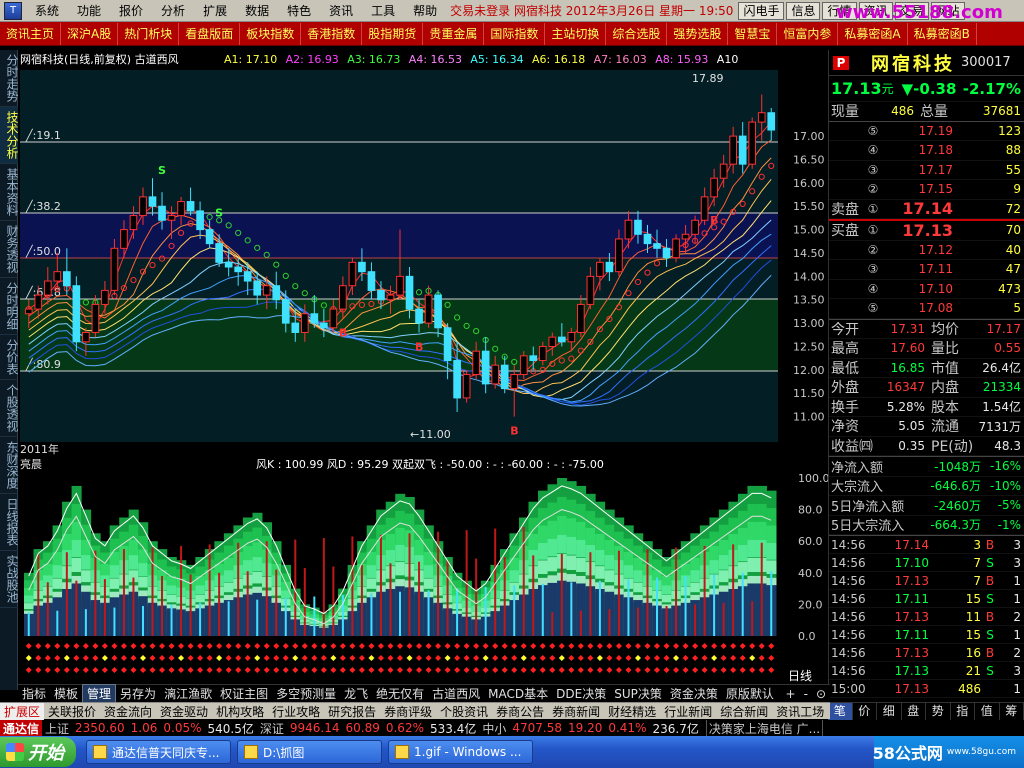  What do you see at coordinates (9, 135) in the screenshot?
I see `left-tab: 技术分析` at bounding box center [9, 135].